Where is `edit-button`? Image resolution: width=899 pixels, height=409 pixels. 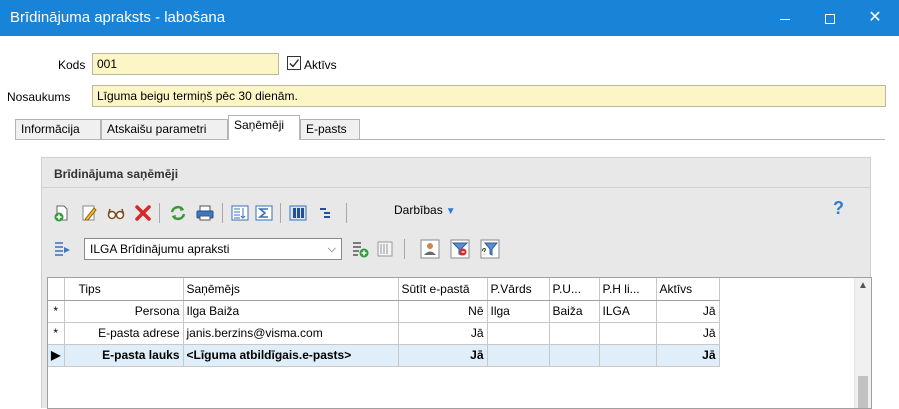
edit-button is located at coordinates (89, 213).